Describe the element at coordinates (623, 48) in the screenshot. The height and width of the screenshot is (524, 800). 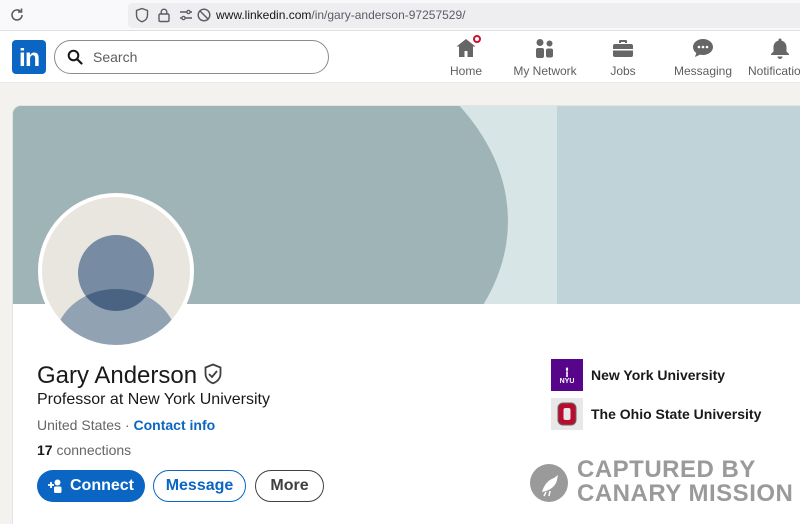
I see `briefcase-icon` at that location.